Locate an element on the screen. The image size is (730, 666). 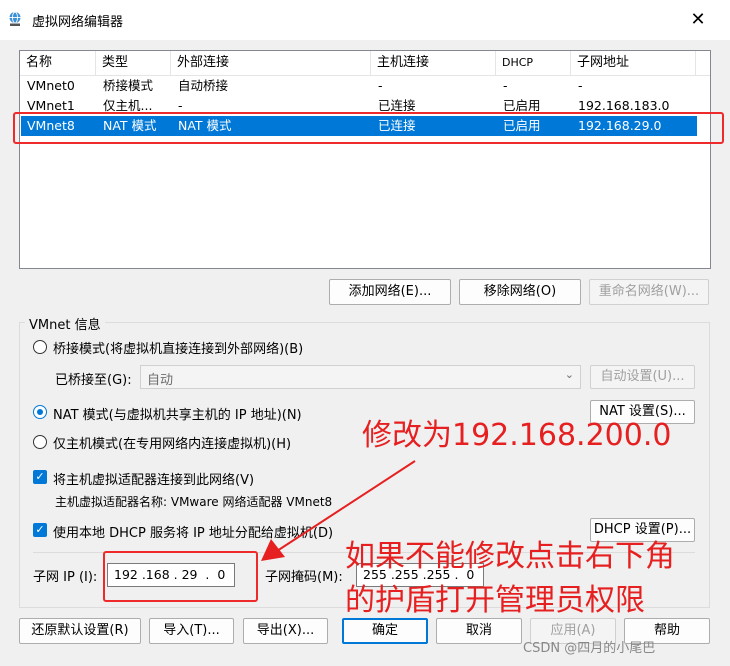
hostonly-mode-label: 仅主机模式(在专用网络内连接虚拟机)(H) is located at coordinates (172, 444).